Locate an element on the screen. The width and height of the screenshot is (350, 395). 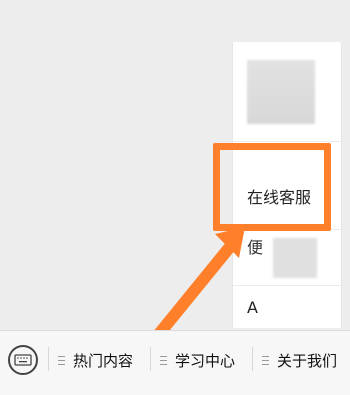
menu-item-label: 热门内容 is located at coordinates (103, 360).